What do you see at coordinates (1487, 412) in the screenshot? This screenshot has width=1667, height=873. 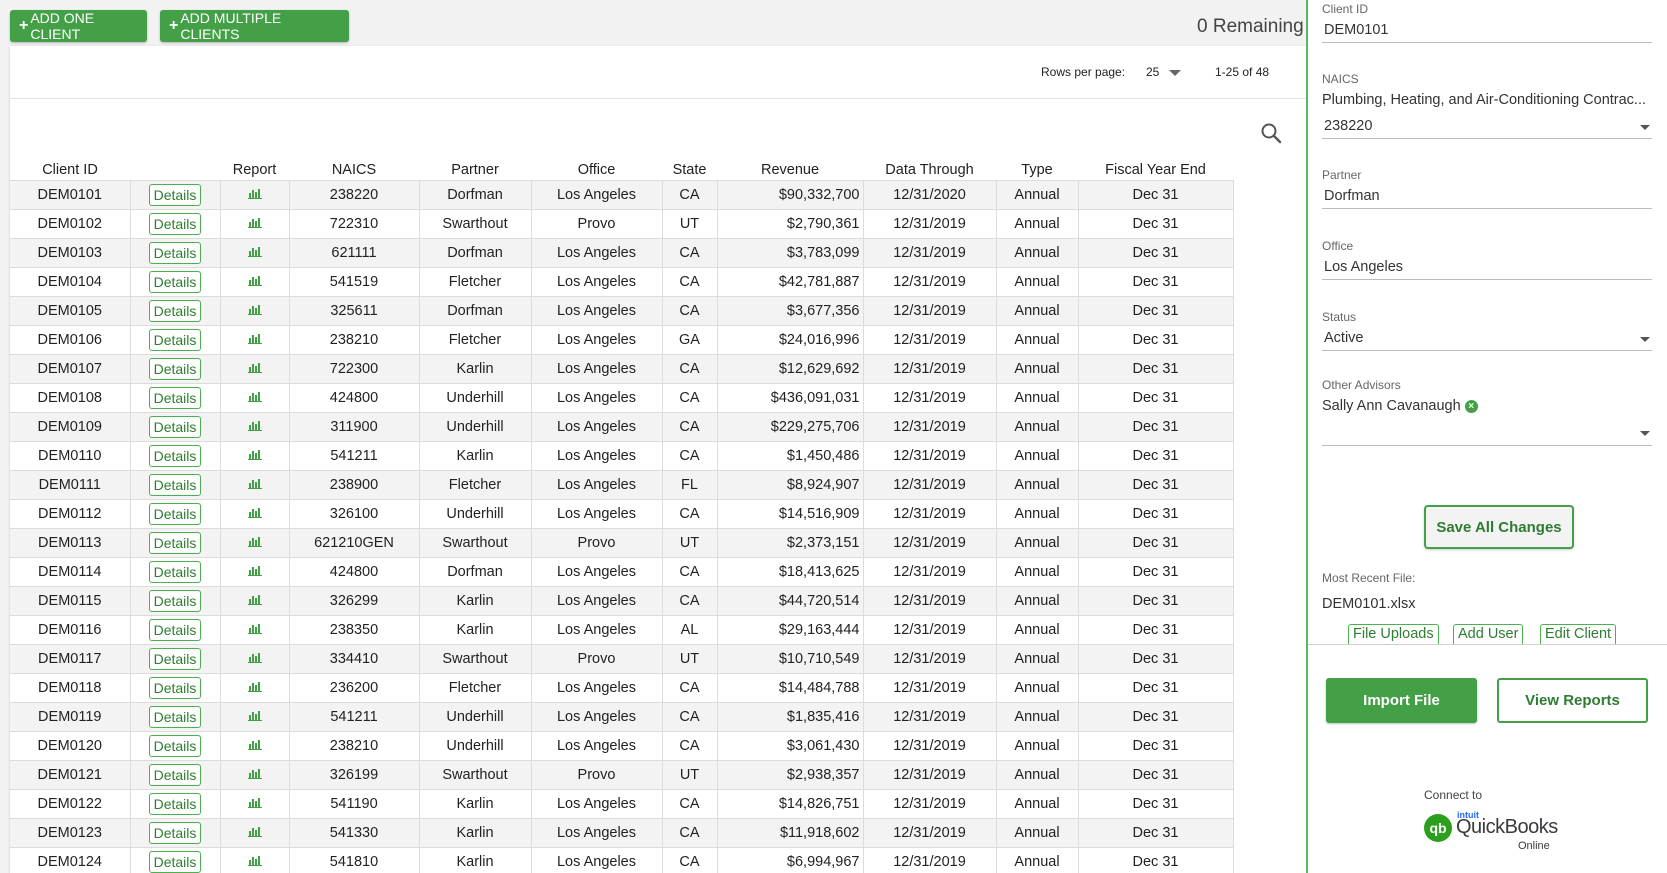 I see `other-advisors-field: Other Advisors Sally Ann Cavanaugh ×` at bounding box center [1487, 412].